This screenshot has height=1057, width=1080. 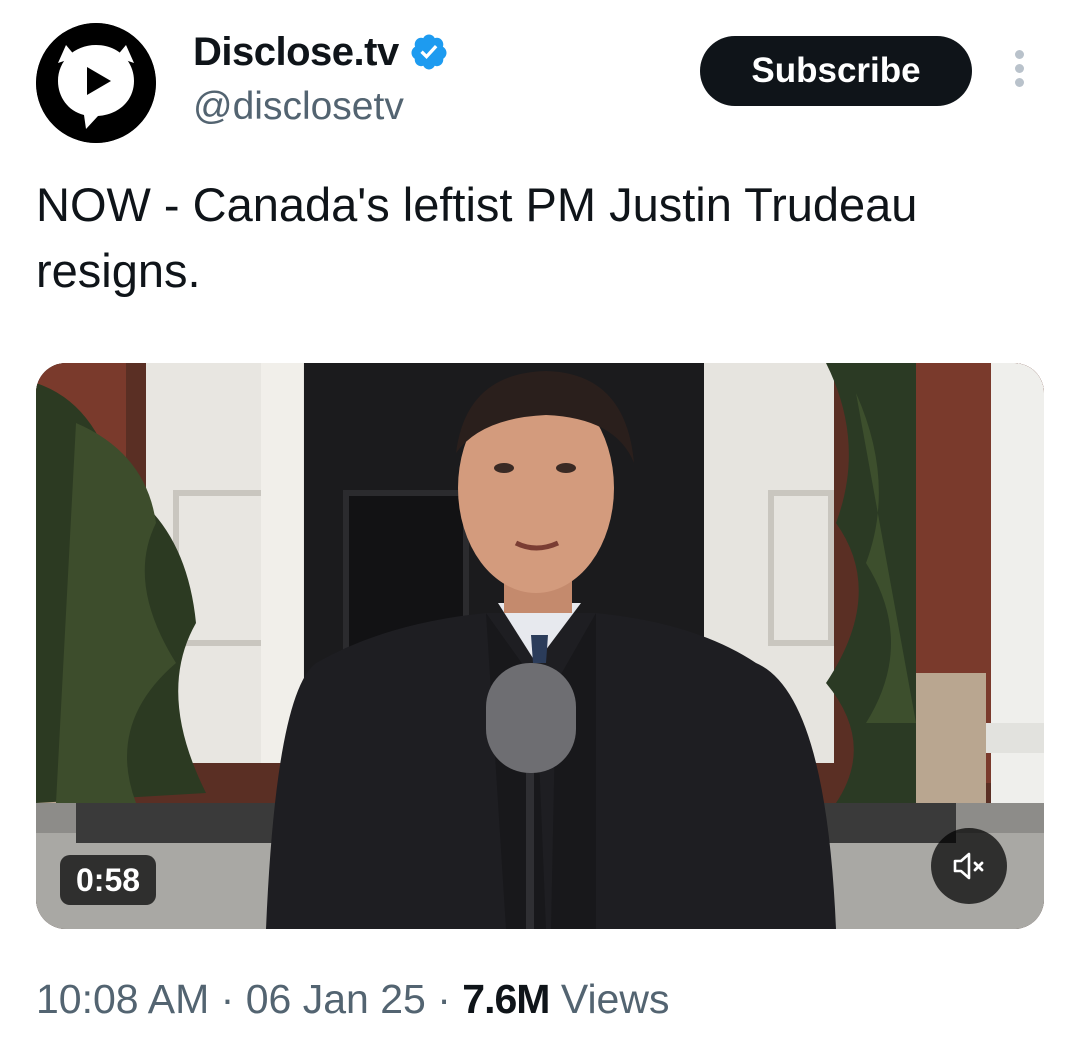 What do you see at coordinates (108, 880) in the screenshot?
I see `video-duration-badge: 0:58` at bounding box center [108, 880].